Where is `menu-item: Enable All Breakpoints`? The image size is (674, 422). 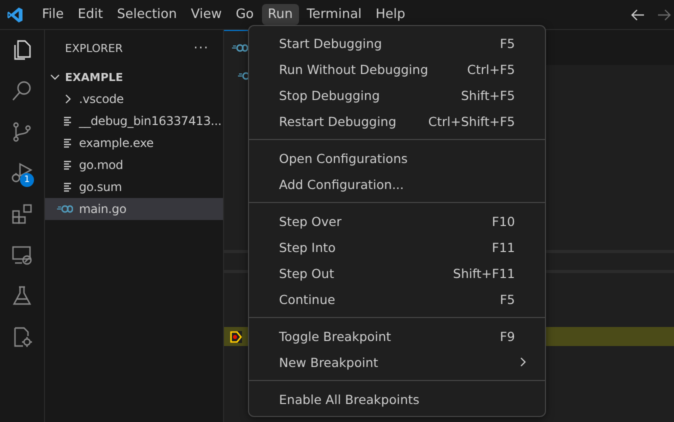 menu-item: Enable All Breakpoints is located at coordinates (397, 399).